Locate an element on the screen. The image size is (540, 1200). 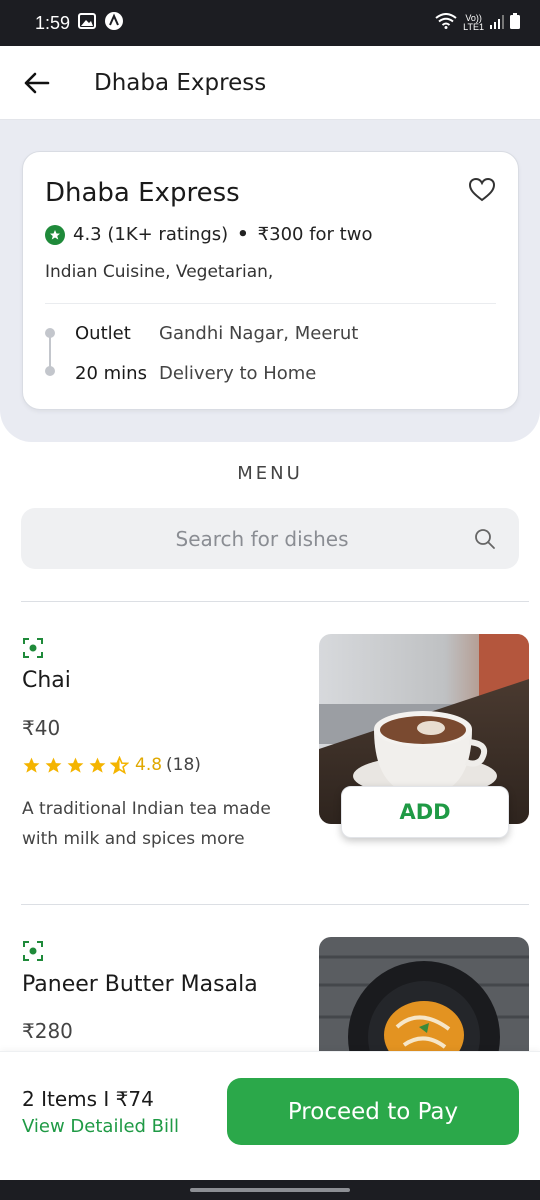
wifi-icon is located at coordinates (446, 23).